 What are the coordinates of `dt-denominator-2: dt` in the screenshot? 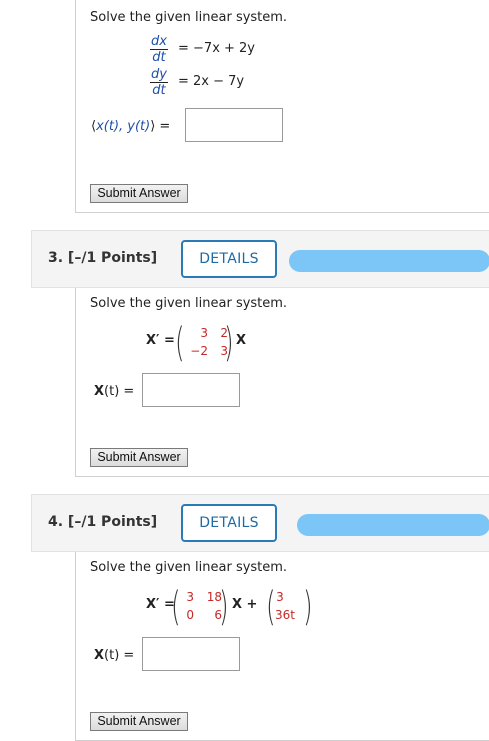 It's located at (159, 90).